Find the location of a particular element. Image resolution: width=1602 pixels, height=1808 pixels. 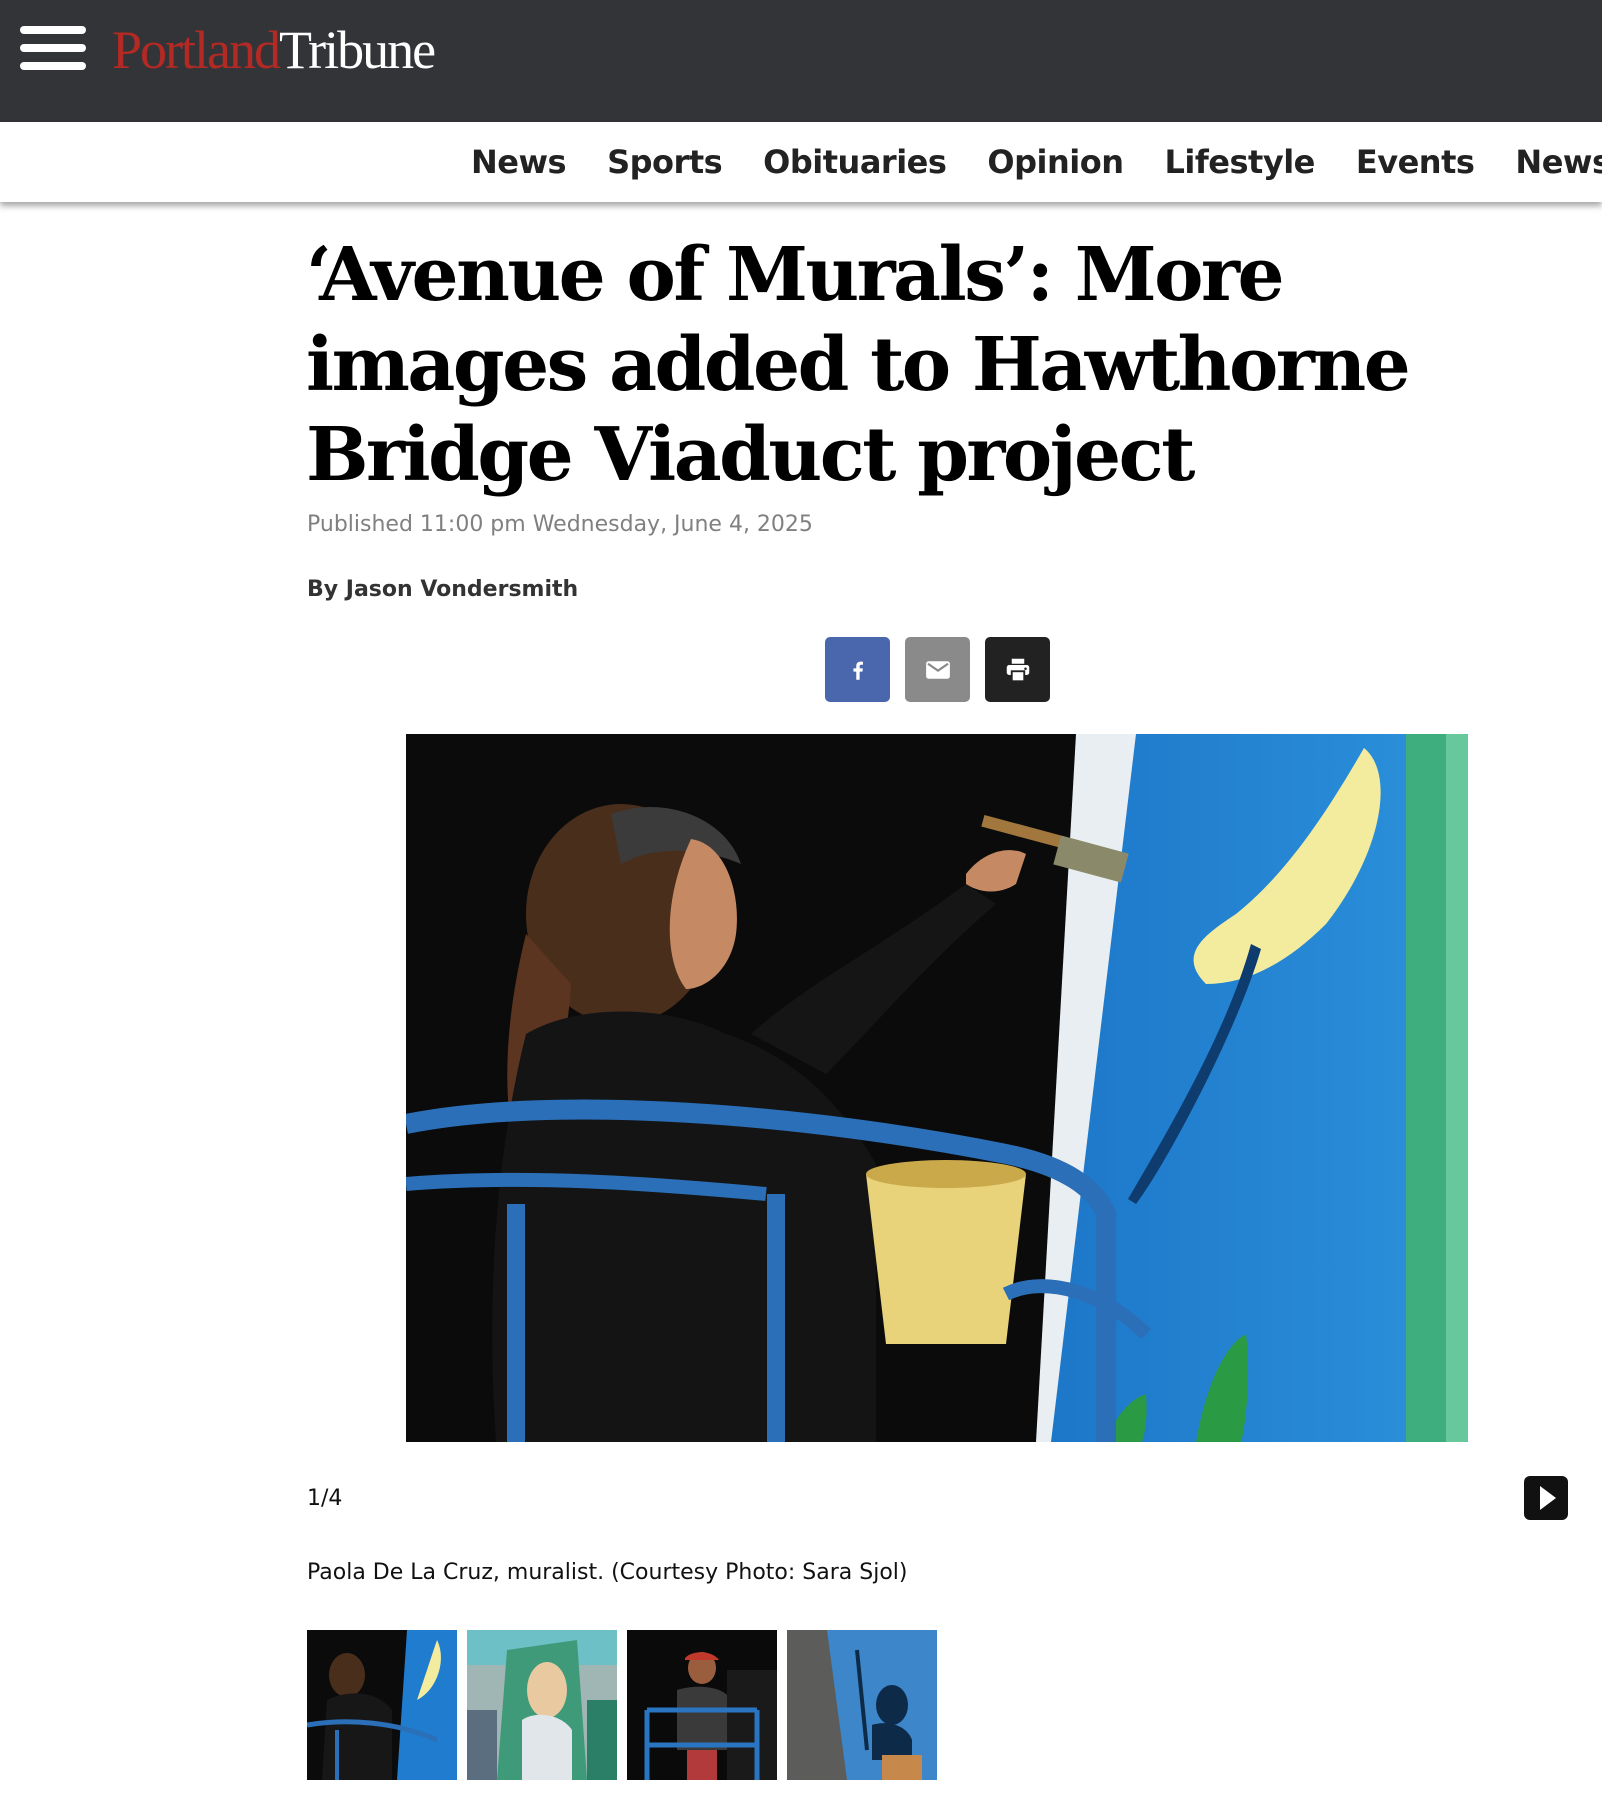

hamburger-menu-icon is located at coordinates (53, 48).